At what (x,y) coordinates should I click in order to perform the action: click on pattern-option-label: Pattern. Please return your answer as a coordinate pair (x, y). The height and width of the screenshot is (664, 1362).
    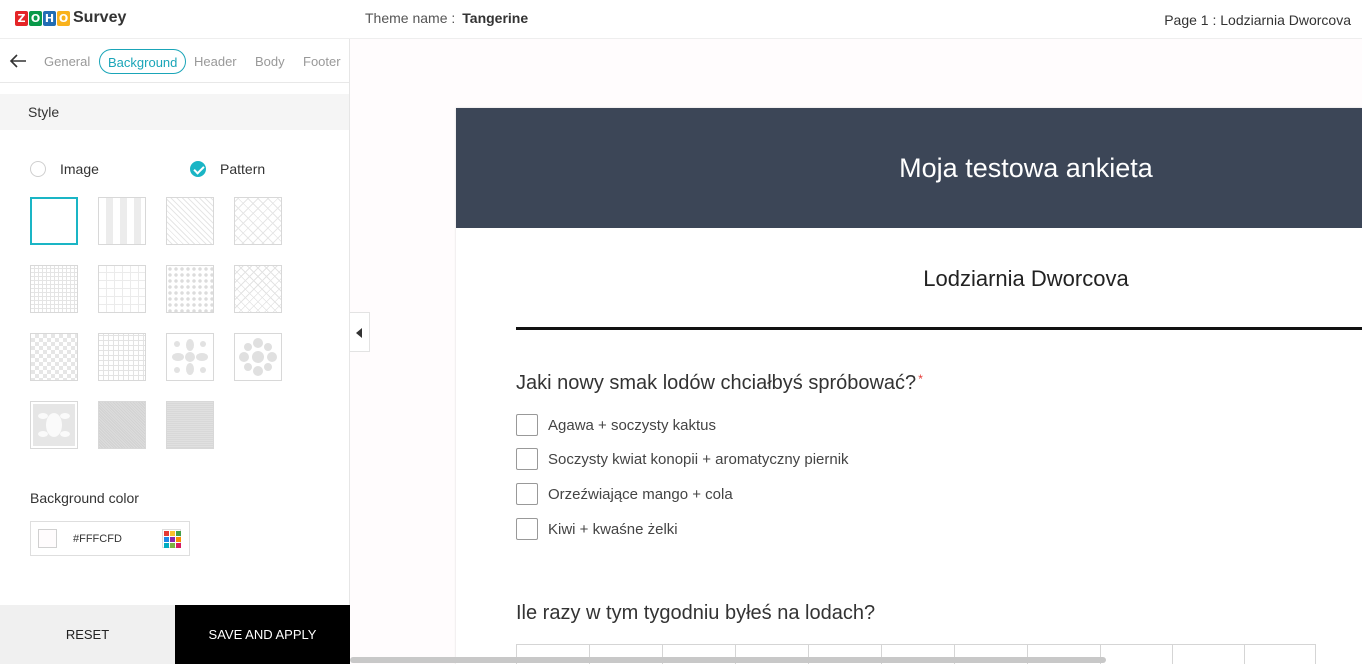
    Looking at the image, I should click on (243, 169).